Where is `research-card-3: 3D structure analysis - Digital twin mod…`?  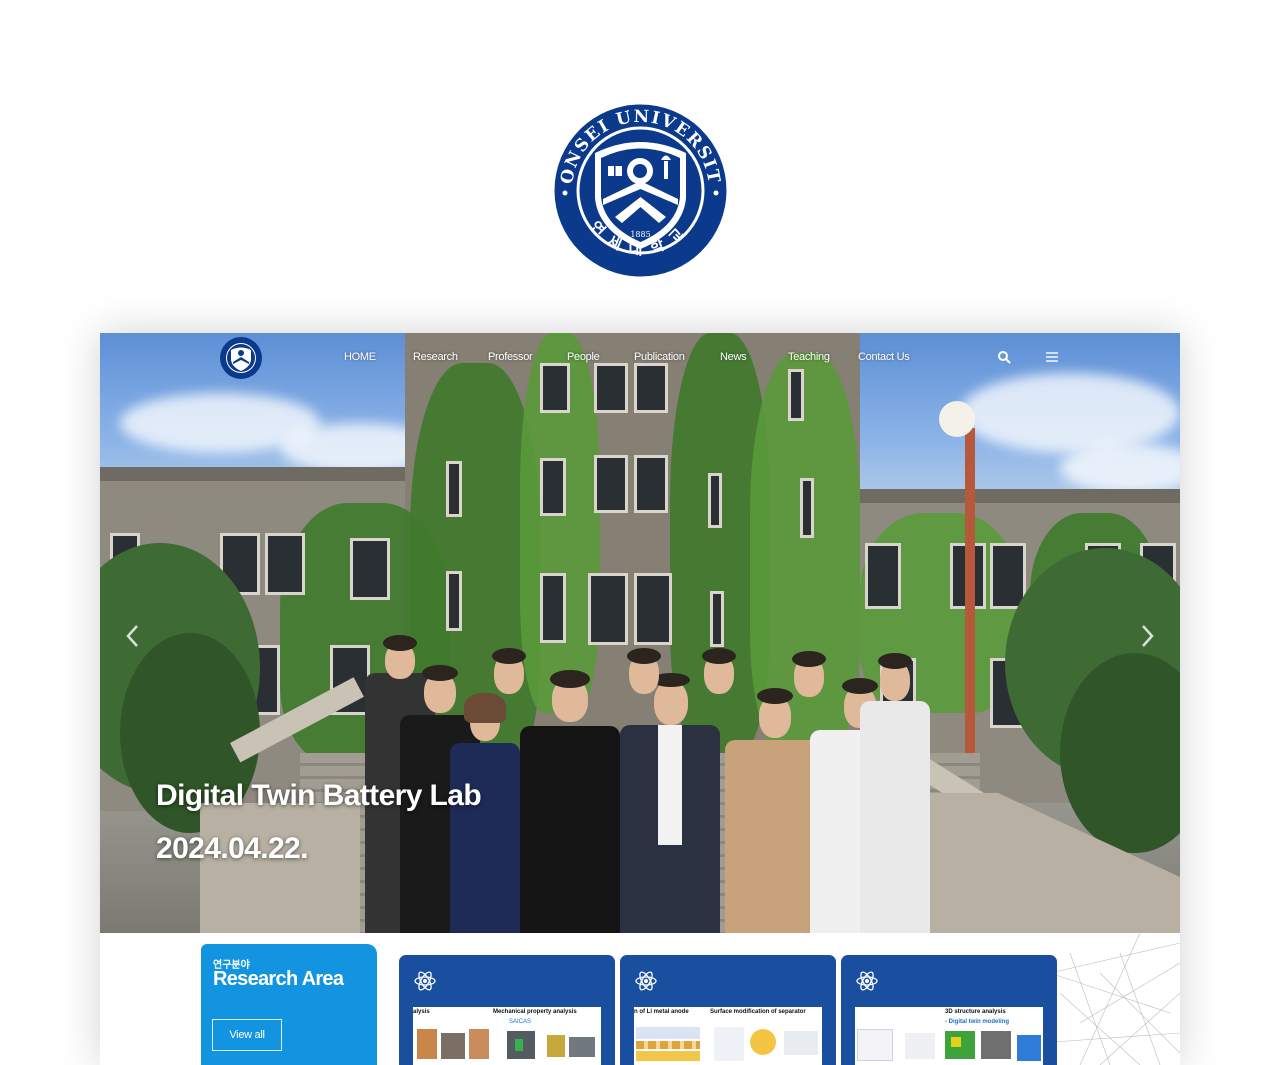 research-card-3: 3D structure analysis - Digital twin mod… is located at coordinates (949, 1010).